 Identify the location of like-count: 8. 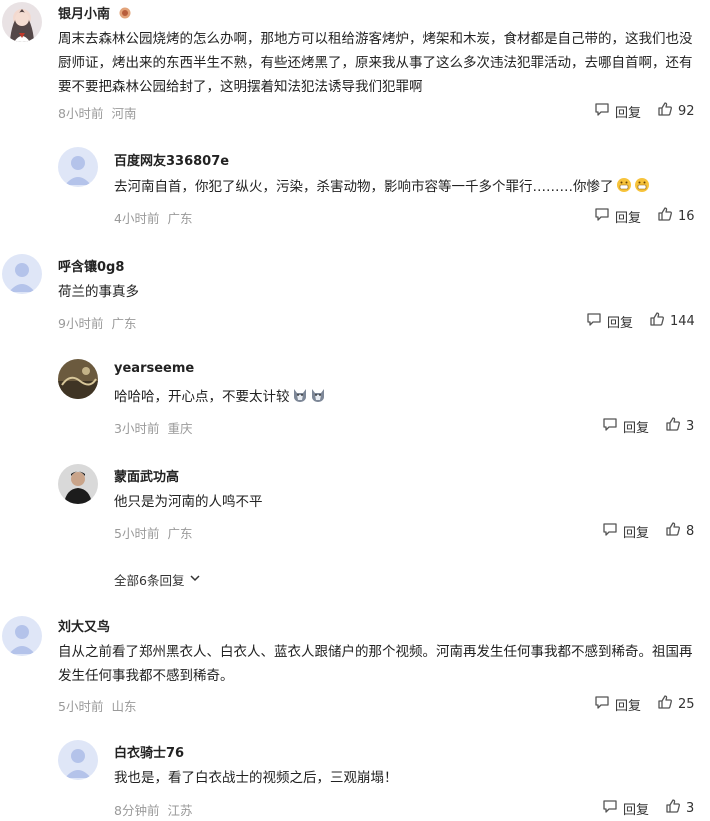
(690, 531).